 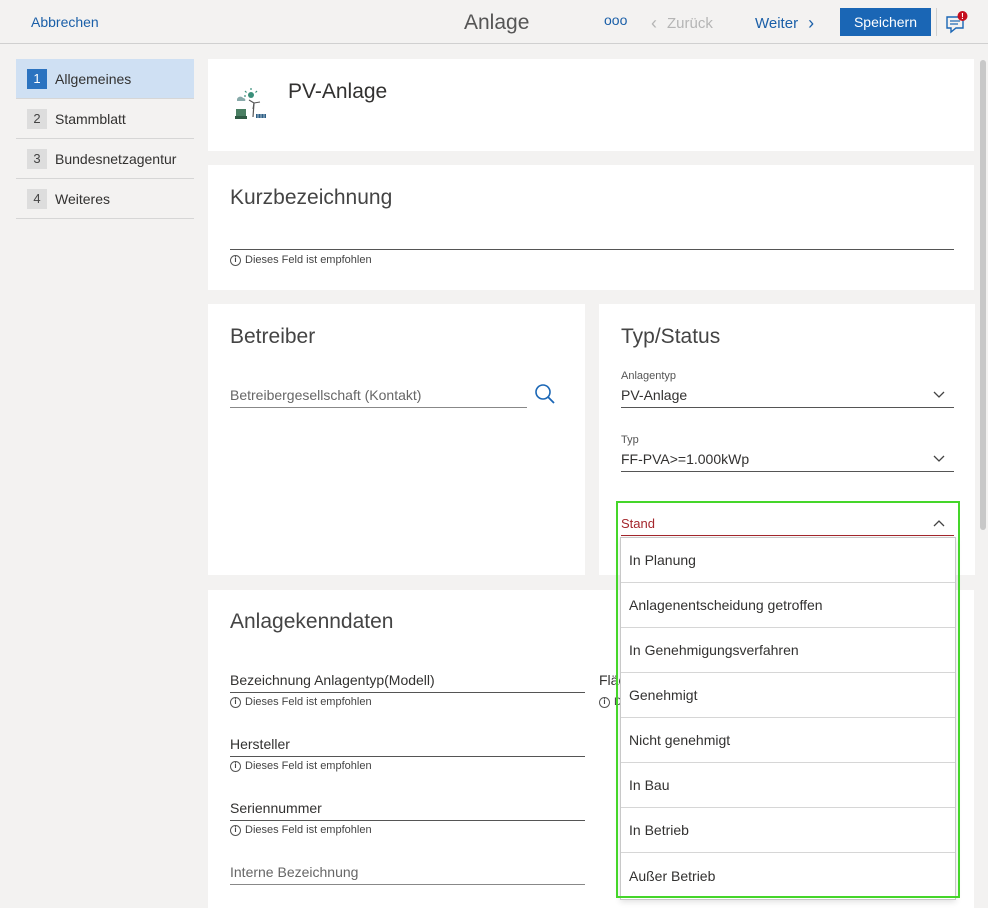 I want to click on kurzbezeichnung-input: Kurzbezeichnung, so click(x=311, y=198).